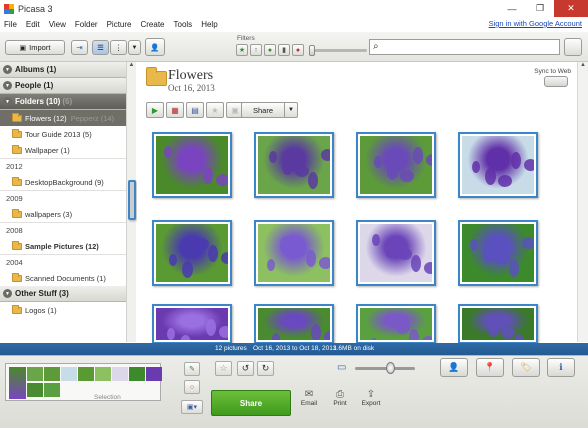  I want to click on folder-manager-button: ⇥, so click(79, 47).